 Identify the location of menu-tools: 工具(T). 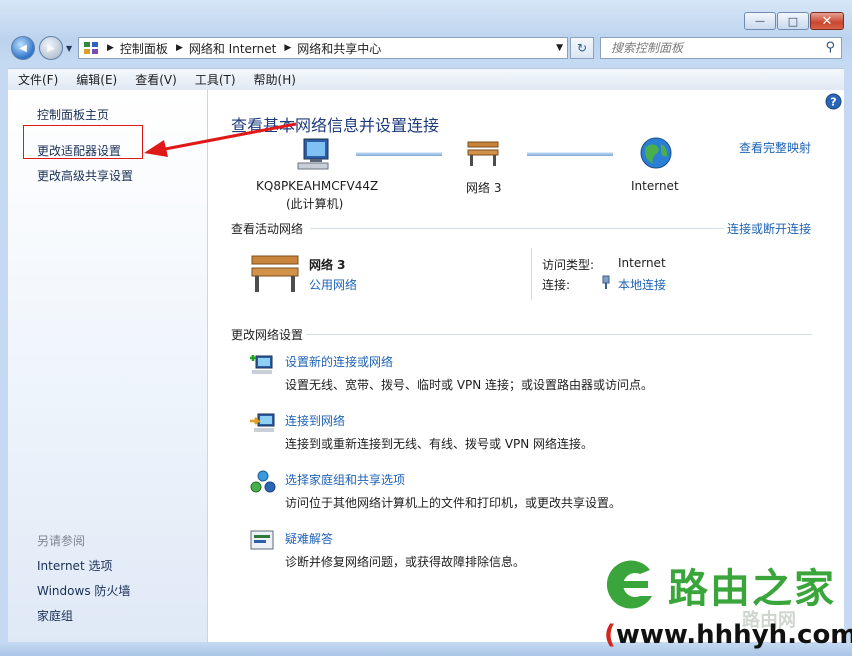
(215, 79).